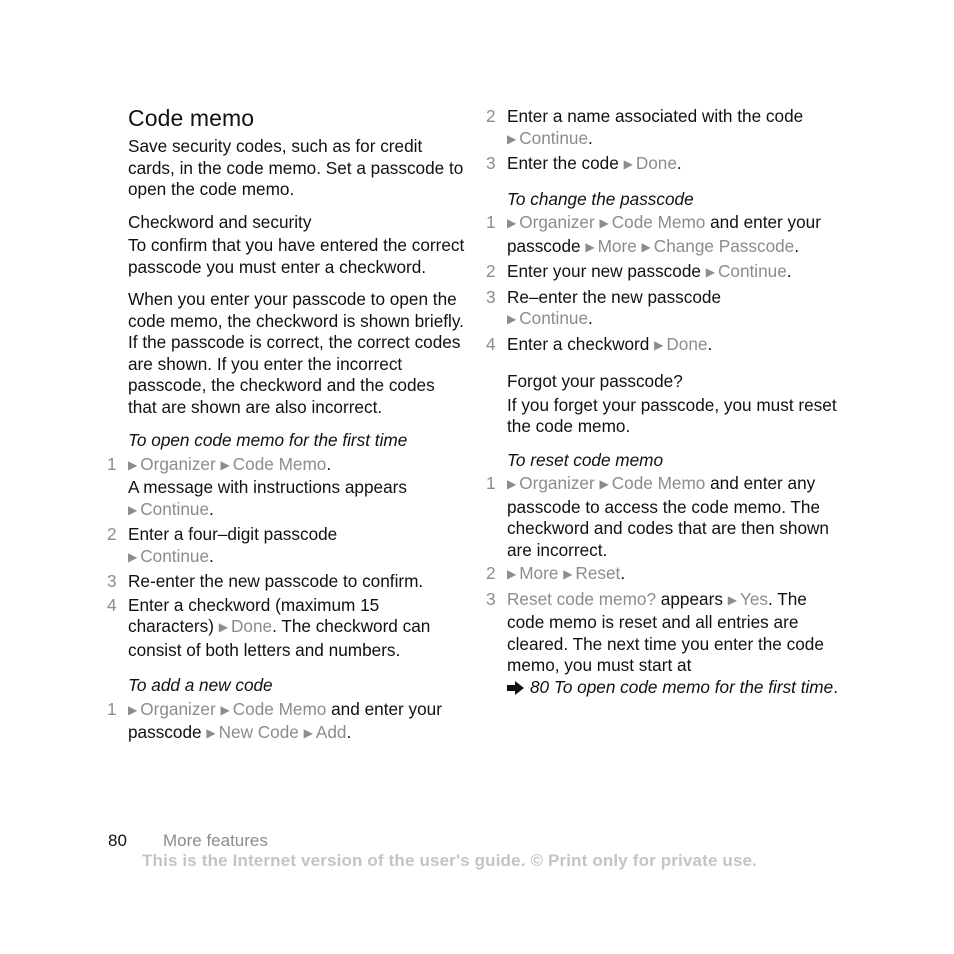 This screenshot has height=954, width=954. What do you see at coordinates (614, 296) in the screenshot?
I see `step-text: Re–enter the new passcode` at bounding box center [614, 296].